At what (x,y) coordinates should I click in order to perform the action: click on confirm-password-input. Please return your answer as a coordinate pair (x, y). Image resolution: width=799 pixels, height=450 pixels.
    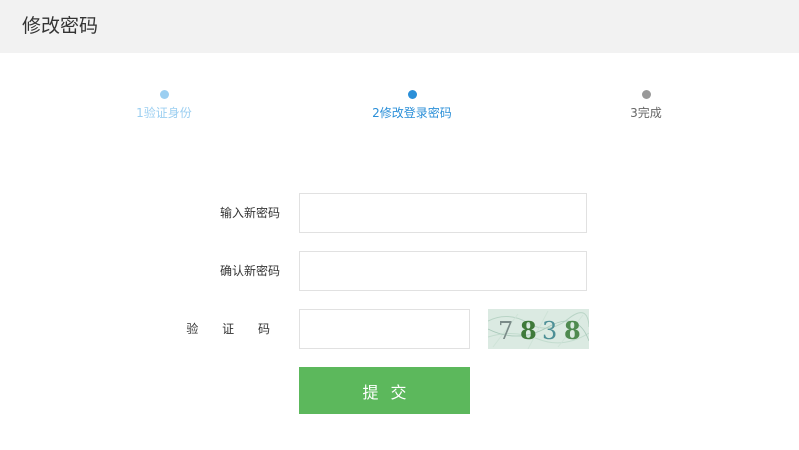
    Looking at the image, I should click on (443, 271).